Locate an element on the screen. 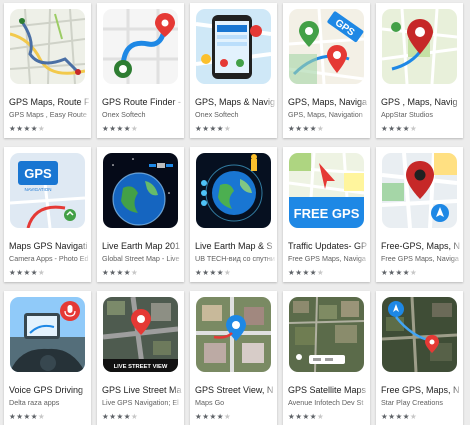  satellite-navigation-icon is located at coordinates (419, 334).